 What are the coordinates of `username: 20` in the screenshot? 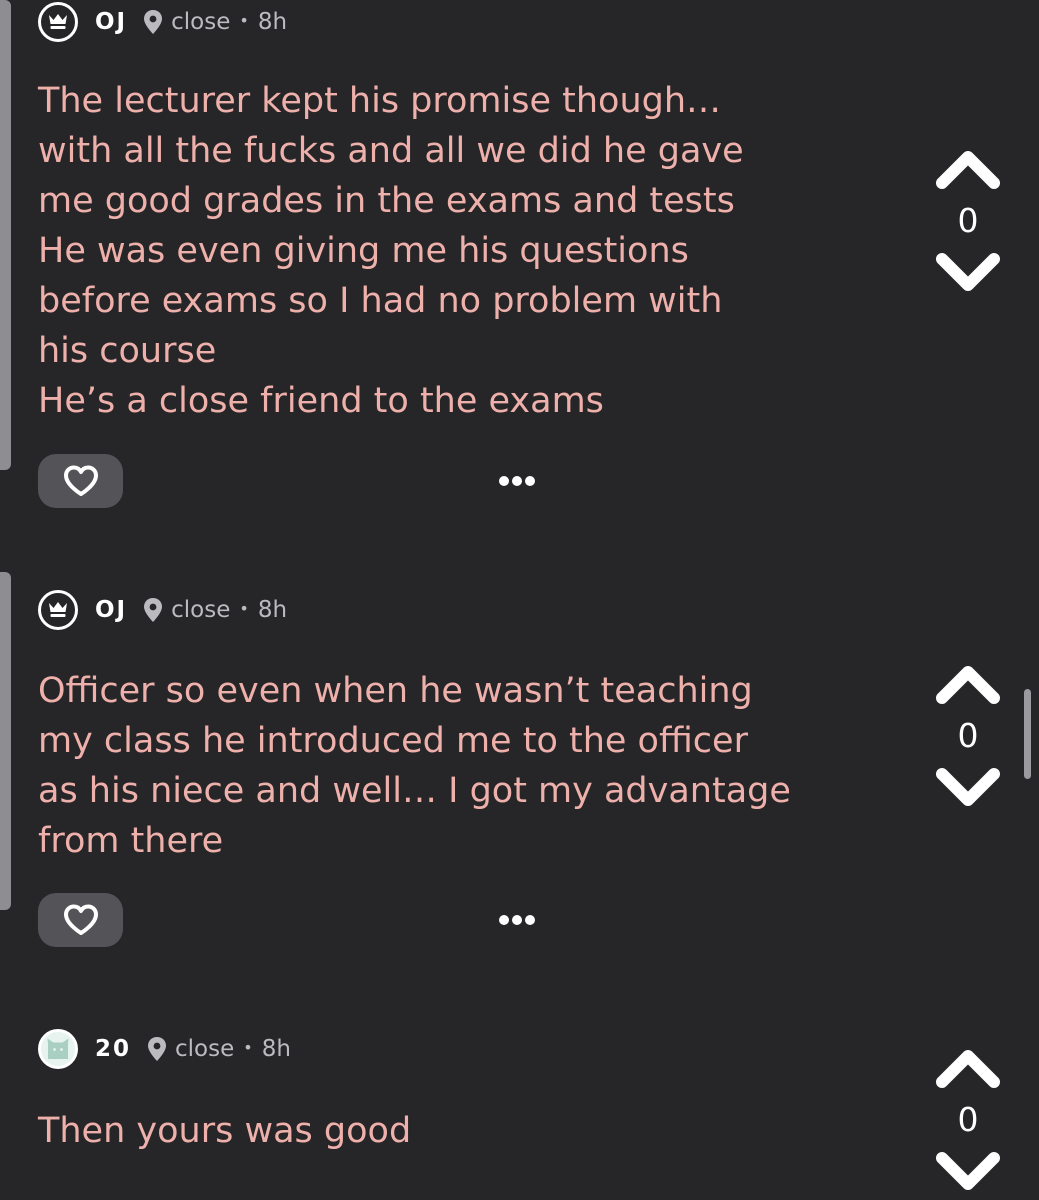 It's located at (113, 1049).